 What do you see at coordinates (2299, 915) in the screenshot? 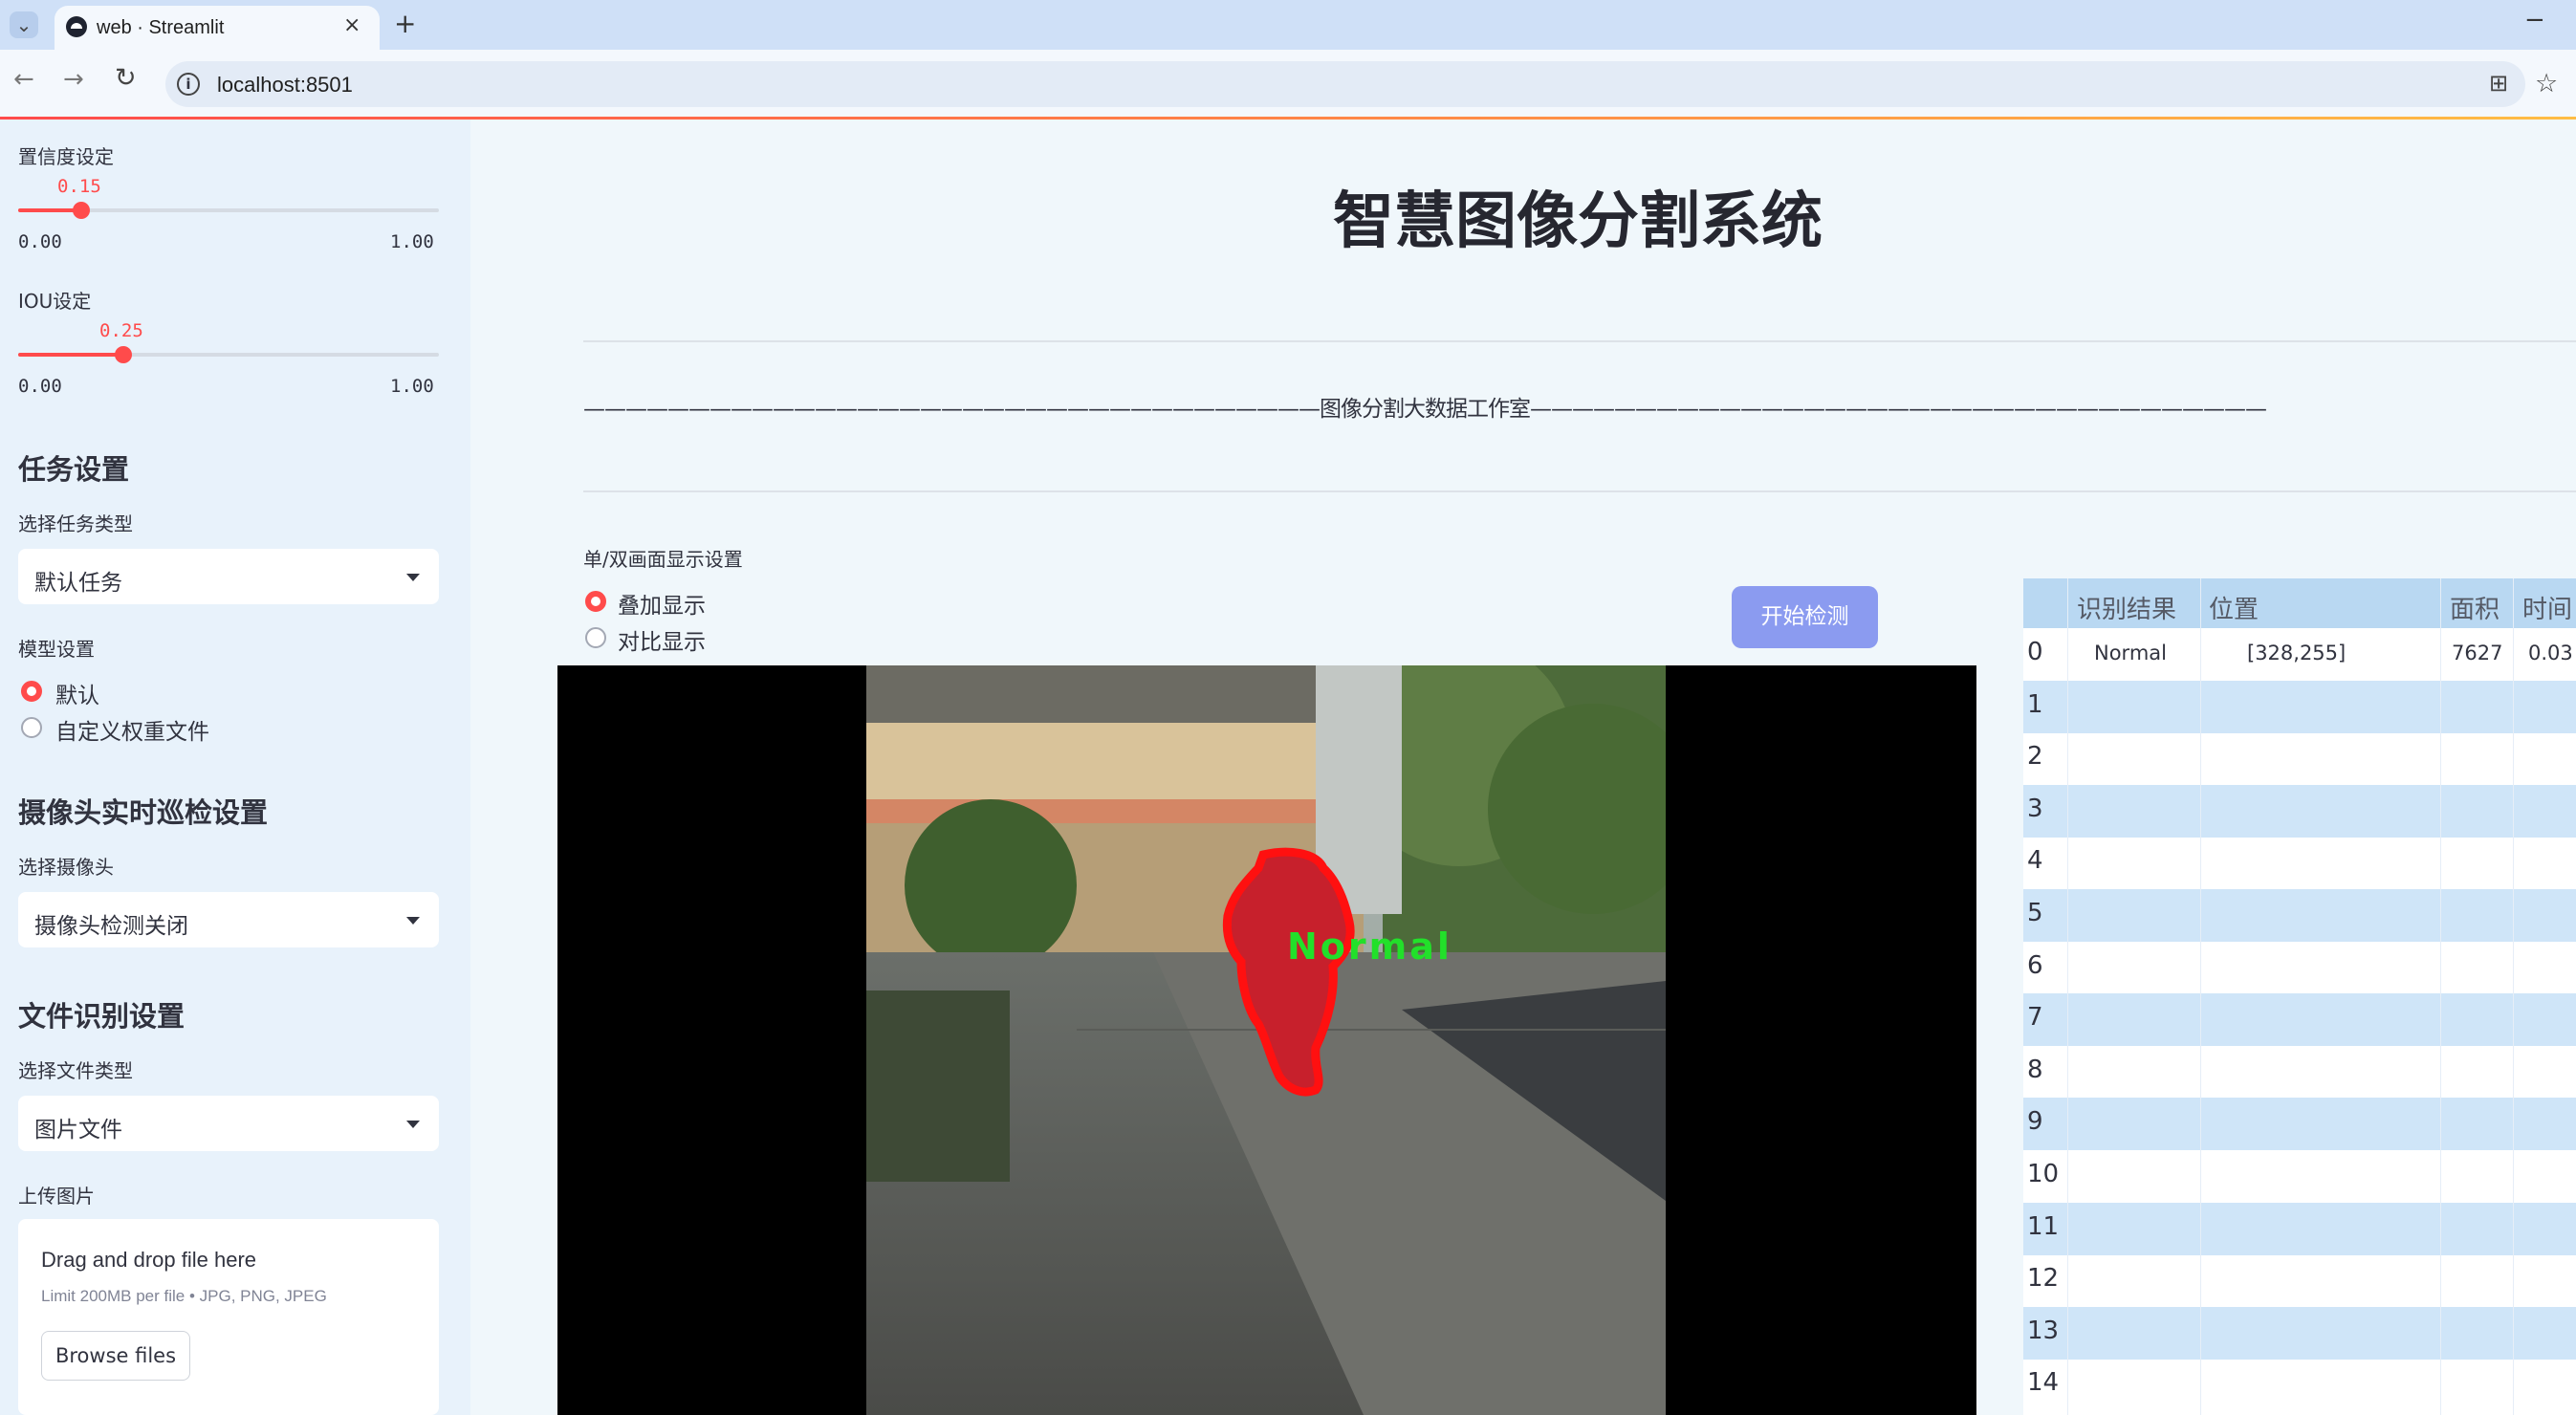
I see `table-row: 5` at bounding box center [2299, 915].